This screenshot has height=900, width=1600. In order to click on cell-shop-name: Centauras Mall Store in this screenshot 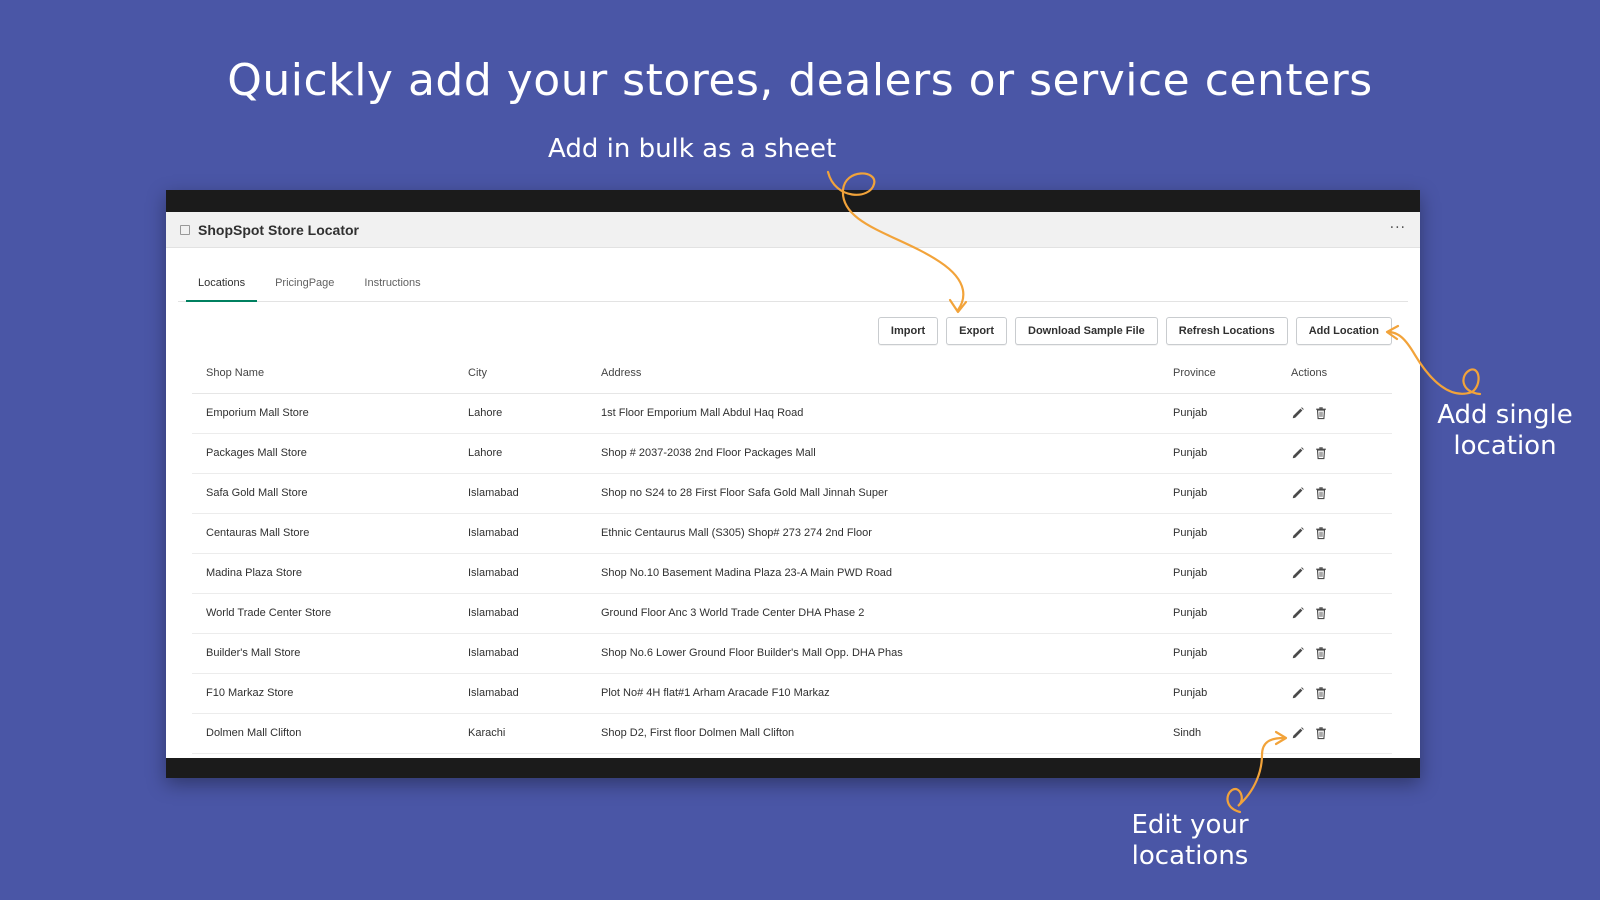, I will do `click(323, 533)`.